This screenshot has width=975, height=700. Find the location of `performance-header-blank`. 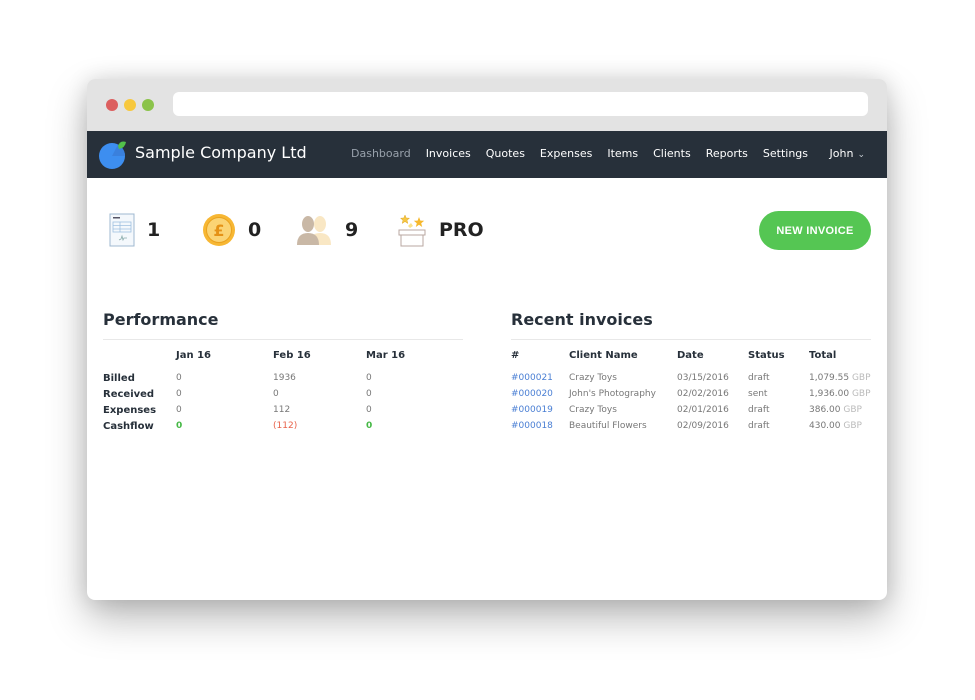

performance-header-blank is located at coordinates (139, 360).